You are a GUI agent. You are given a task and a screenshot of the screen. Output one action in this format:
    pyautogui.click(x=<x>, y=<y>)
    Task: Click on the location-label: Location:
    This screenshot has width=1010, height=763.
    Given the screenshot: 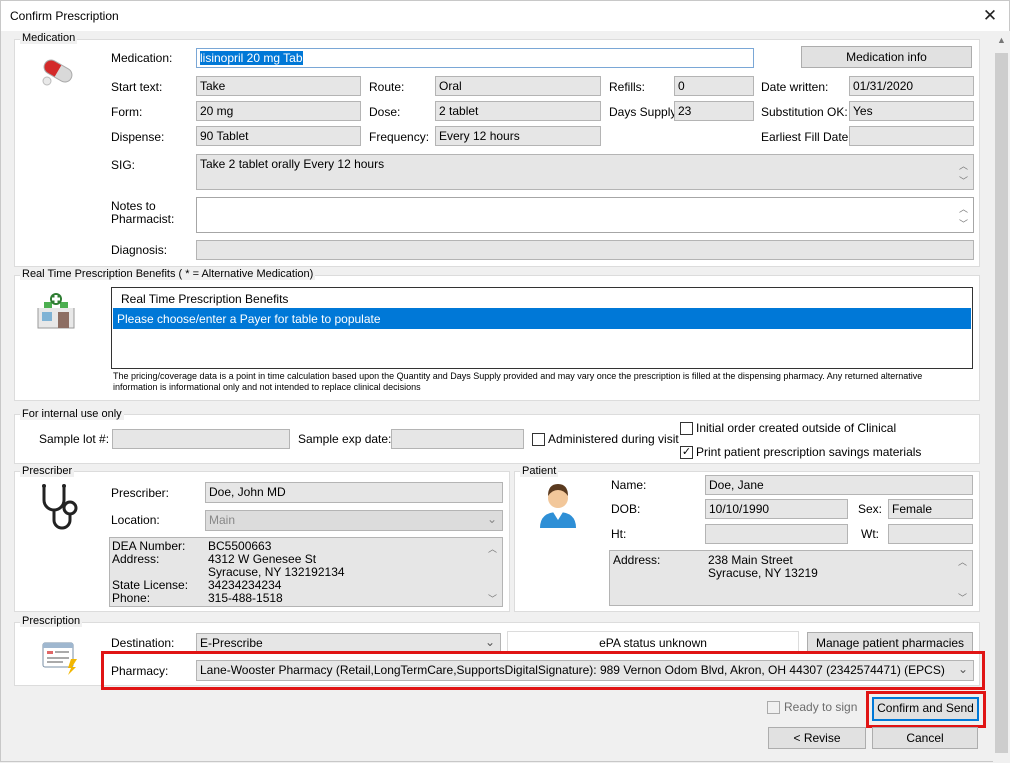 What is the action you would take?
    pyautogui.click(x=135, y=520)
    